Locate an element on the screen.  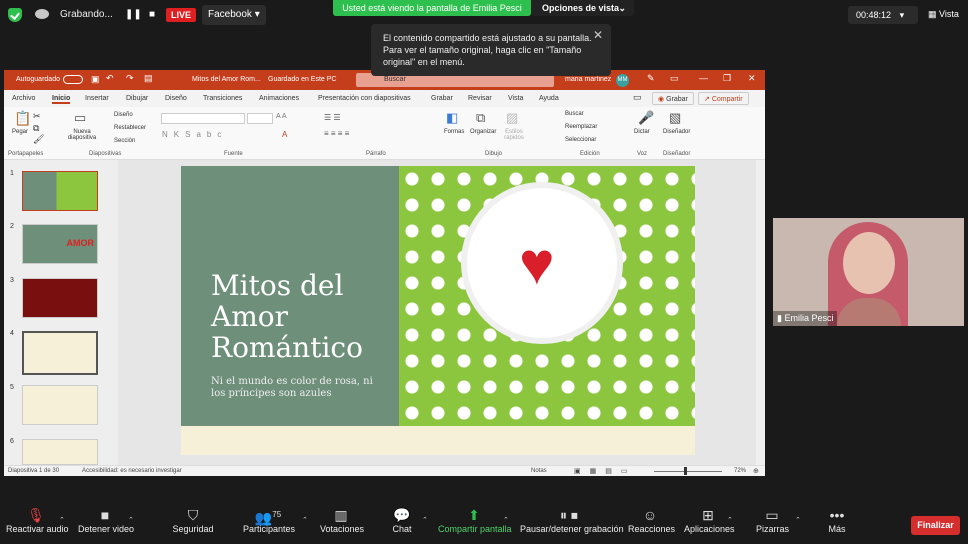
live-badge: LIVE is located at coordinates (181, 15).